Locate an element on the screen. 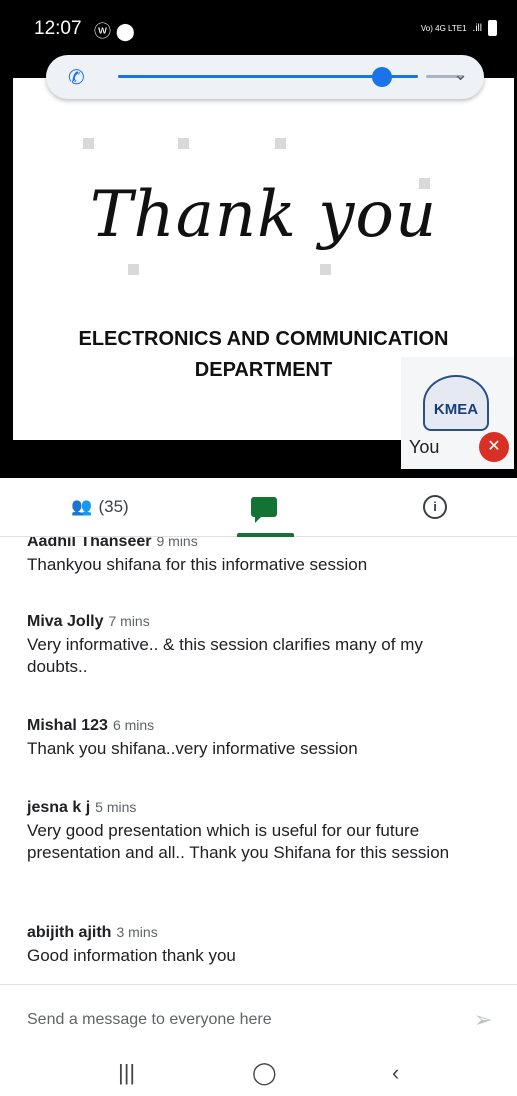 The image size is (517, 1096). people-count: (35) is located at coordinates (113, 506).